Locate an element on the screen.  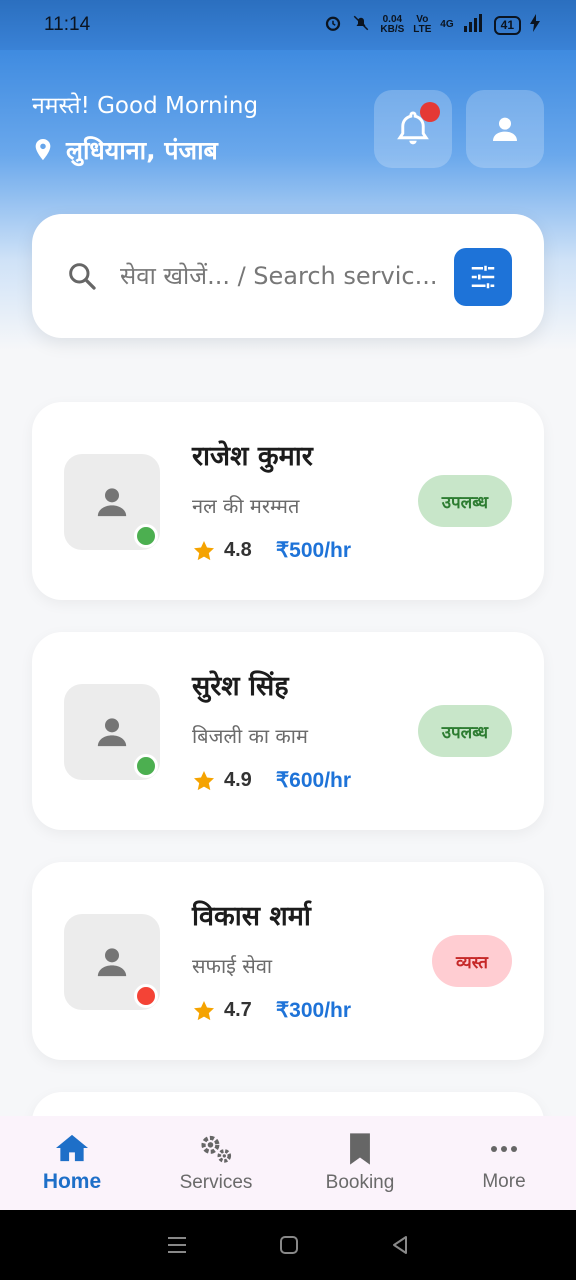
home-square-icon is located at coordinates (289, 1245).